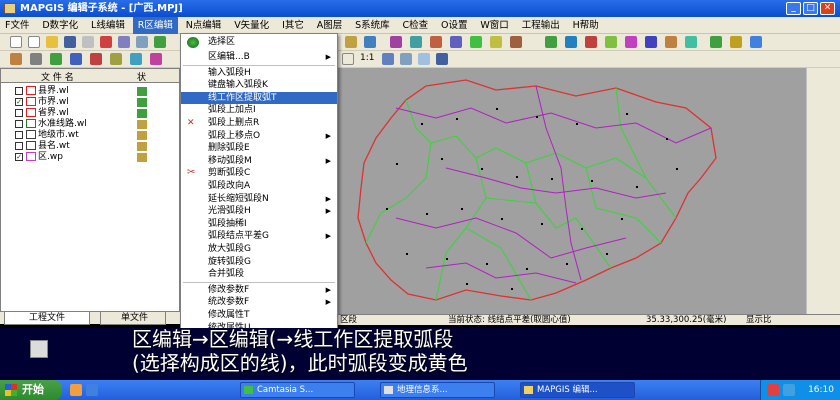 This screenshot has height=400, width=840. Describe the element at coordinates (133, 318) in the screenshot. I see `tab-single-file: 单文件` at that location.